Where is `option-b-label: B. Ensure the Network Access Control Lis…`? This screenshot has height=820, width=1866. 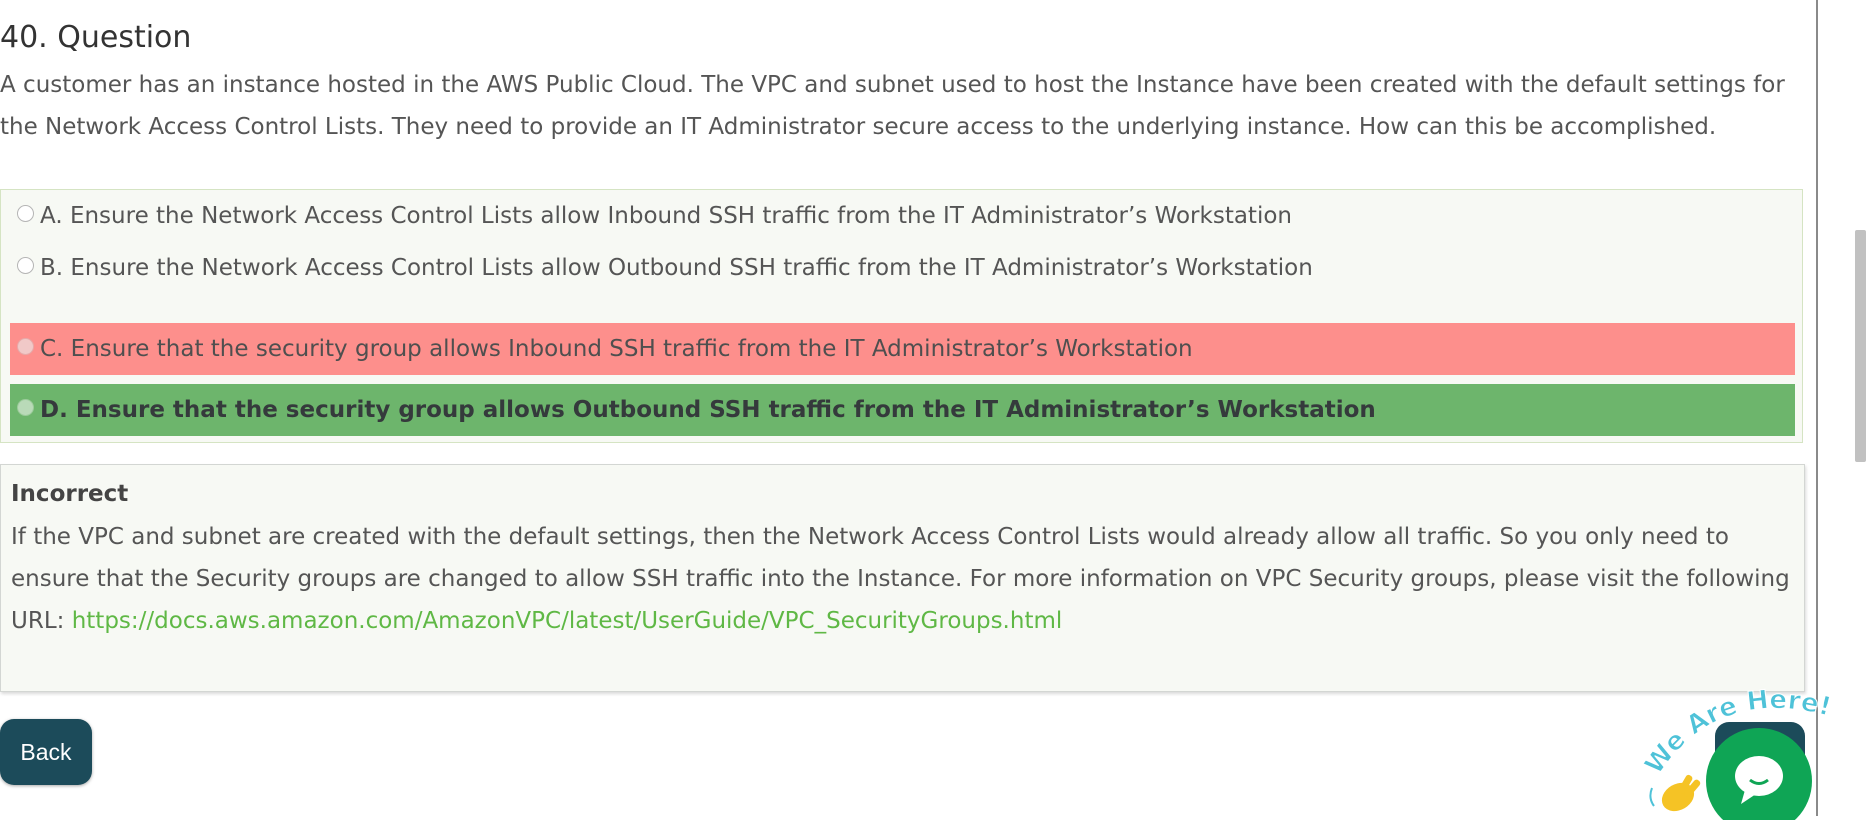 option-b-label: B. Ensure the Network Access Control Lis… is located at coordinates (676, 268).